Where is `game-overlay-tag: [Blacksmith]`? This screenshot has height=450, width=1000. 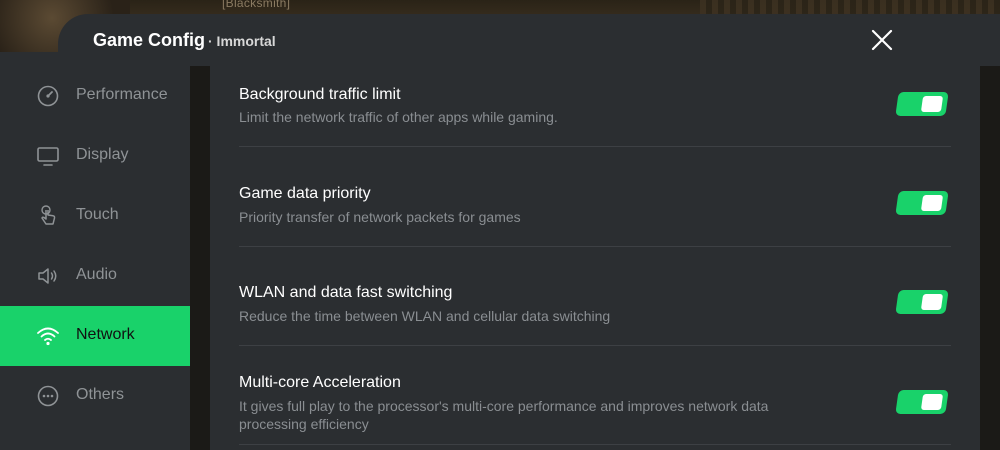 game-overlay-tag: [Blacksmith] is located at coordinates (256, 5).